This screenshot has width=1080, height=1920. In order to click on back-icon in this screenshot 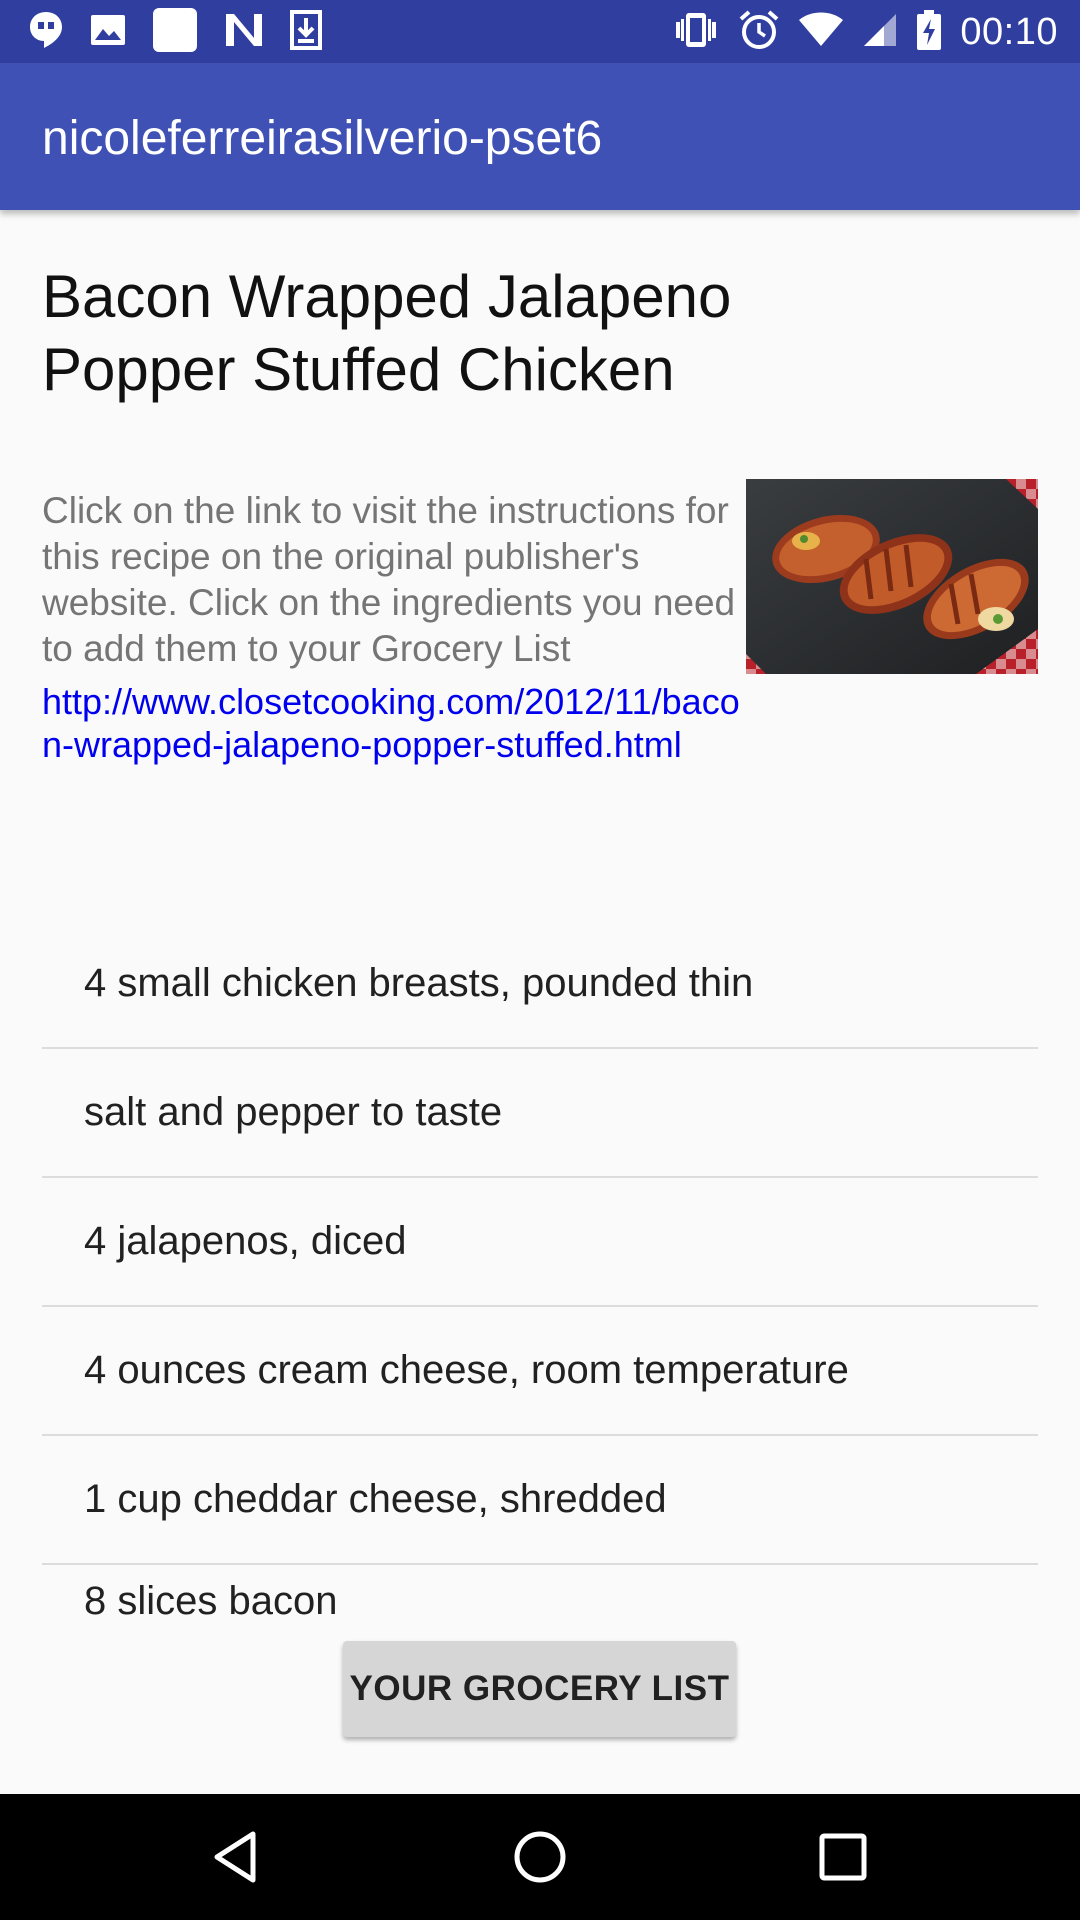, I will do `click(236, 1857)`.